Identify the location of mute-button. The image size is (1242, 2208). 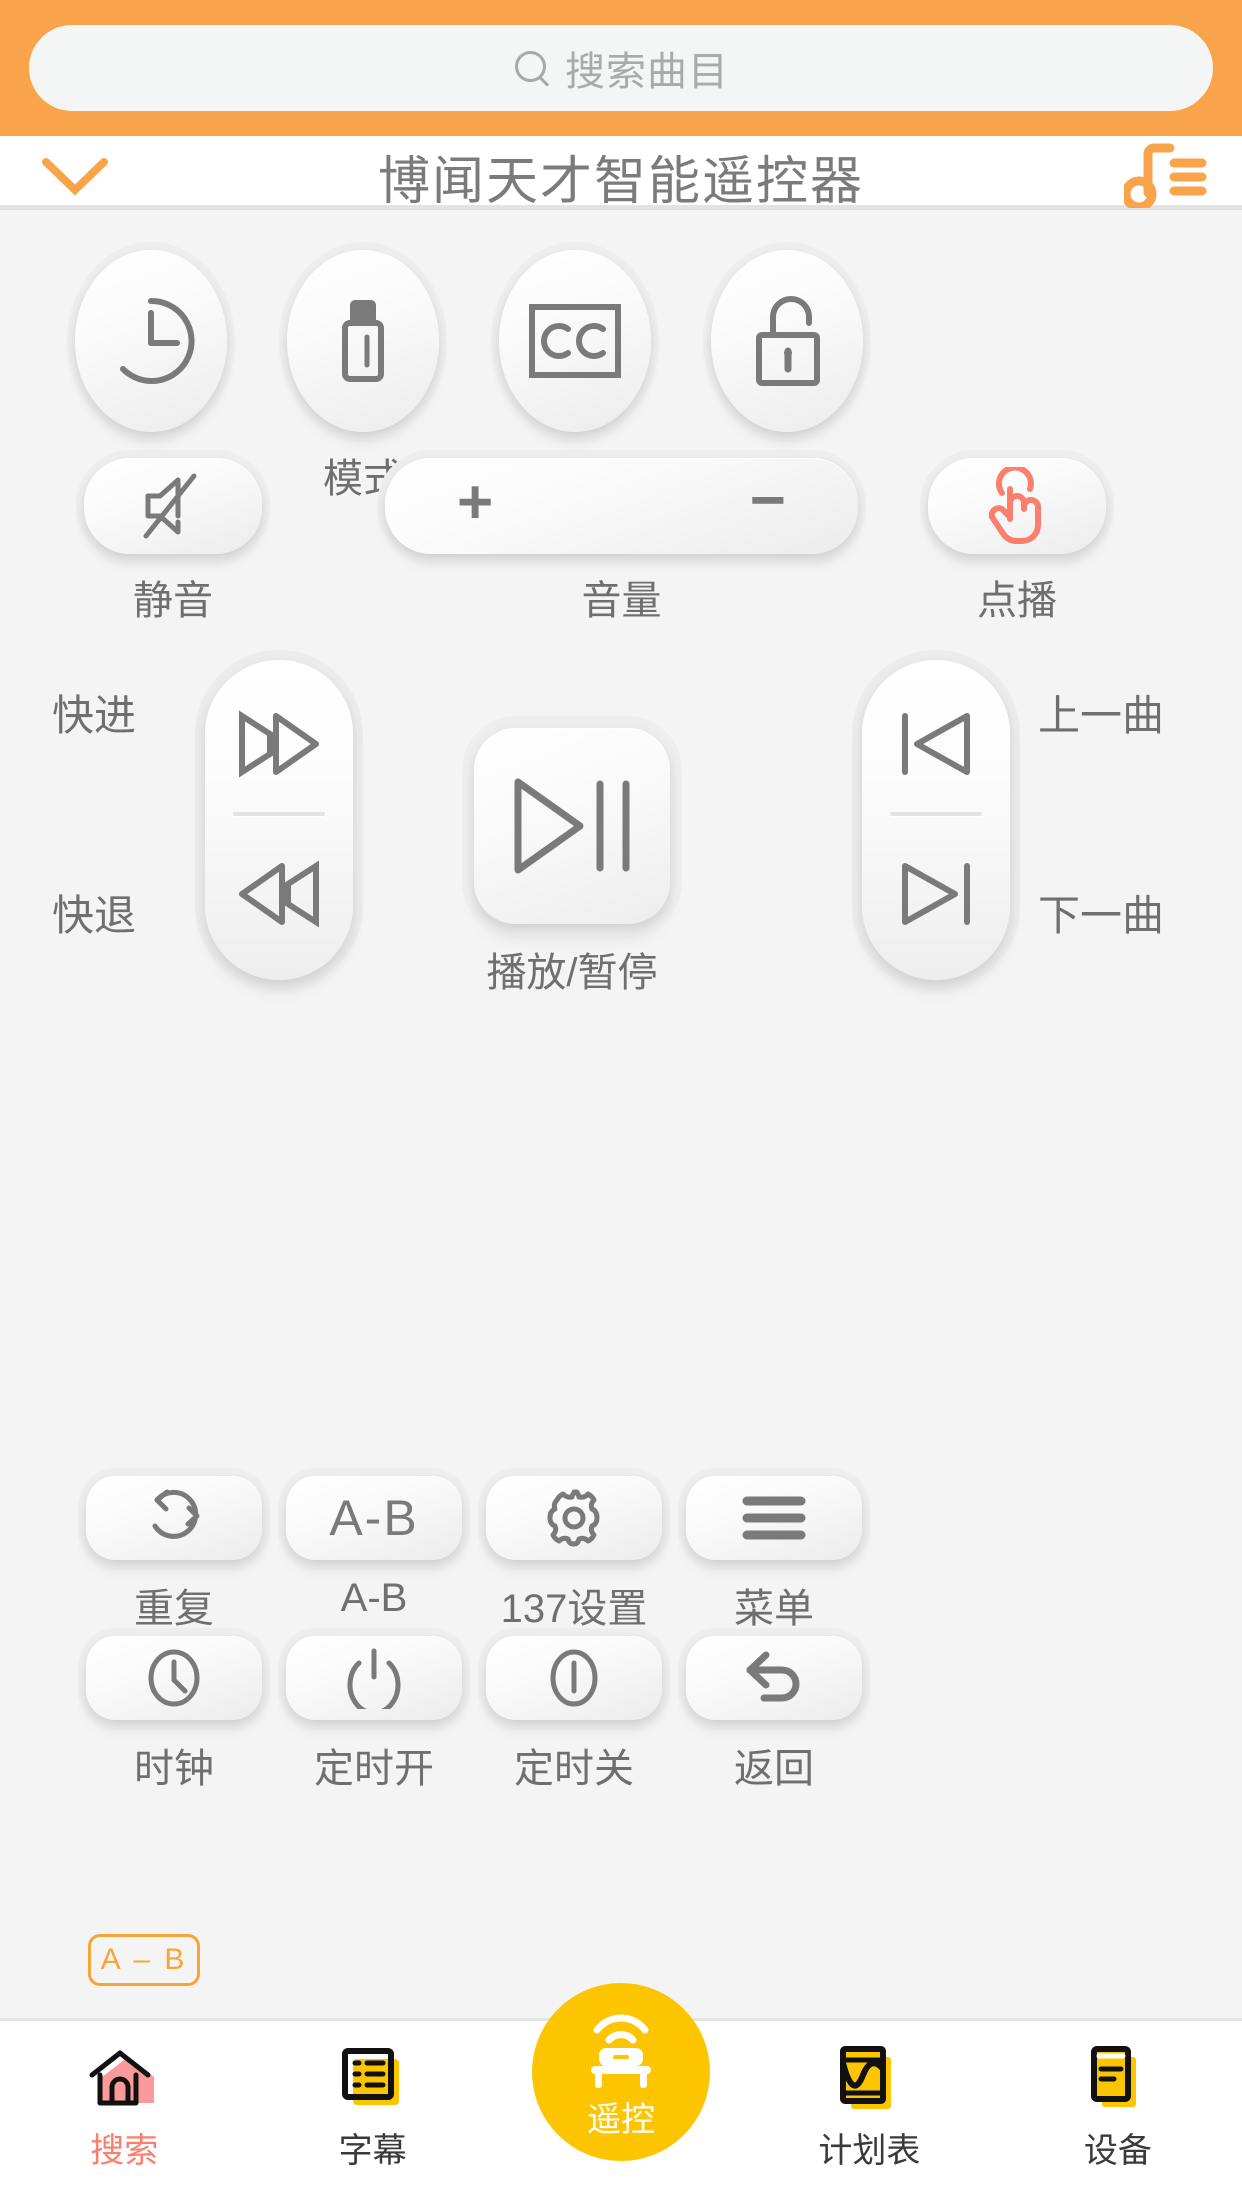
(173, 506).